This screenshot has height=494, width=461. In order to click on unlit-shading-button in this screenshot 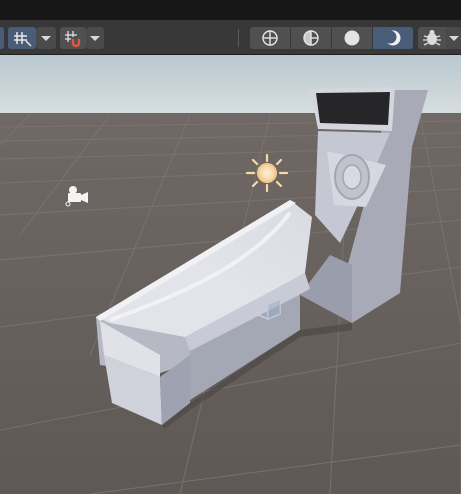, I will do `click(352, 38)`.